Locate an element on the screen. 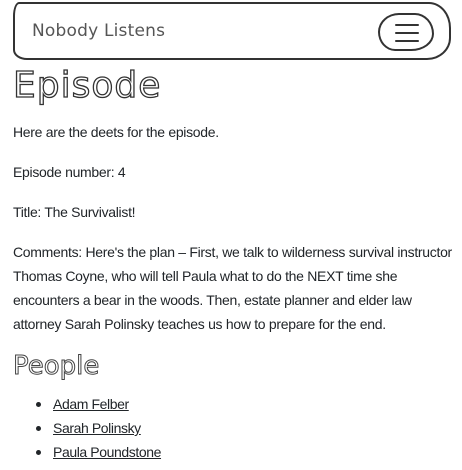 The height and width of the screenshot is (470, 462). navbar: Nobody Listens is located at coordinates (232, 31).